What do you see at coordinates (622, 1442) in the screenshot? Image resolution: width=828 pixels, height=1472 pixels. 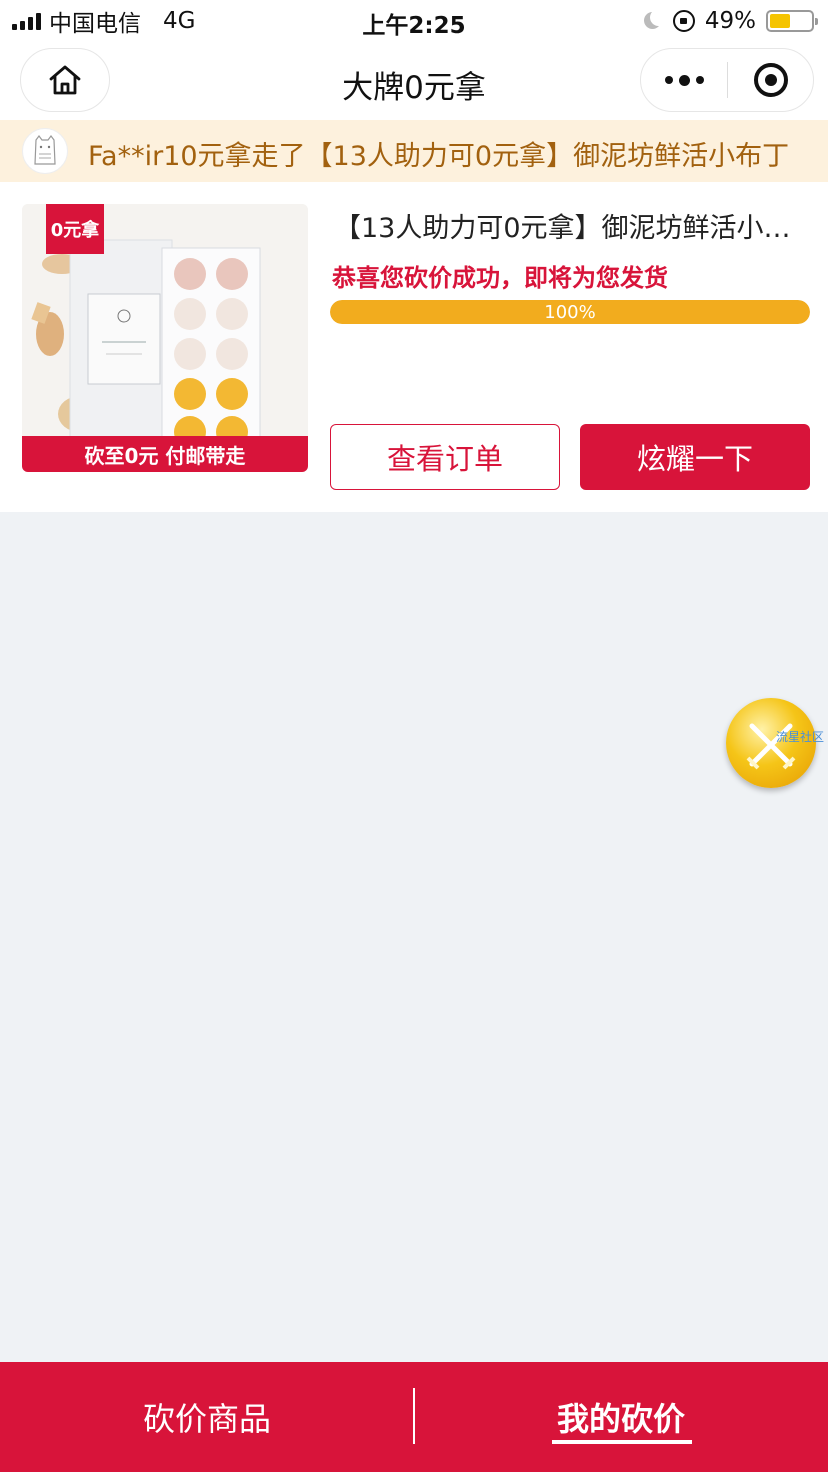 I see `active-tab-indicator` at bounding box center [622, 1442].